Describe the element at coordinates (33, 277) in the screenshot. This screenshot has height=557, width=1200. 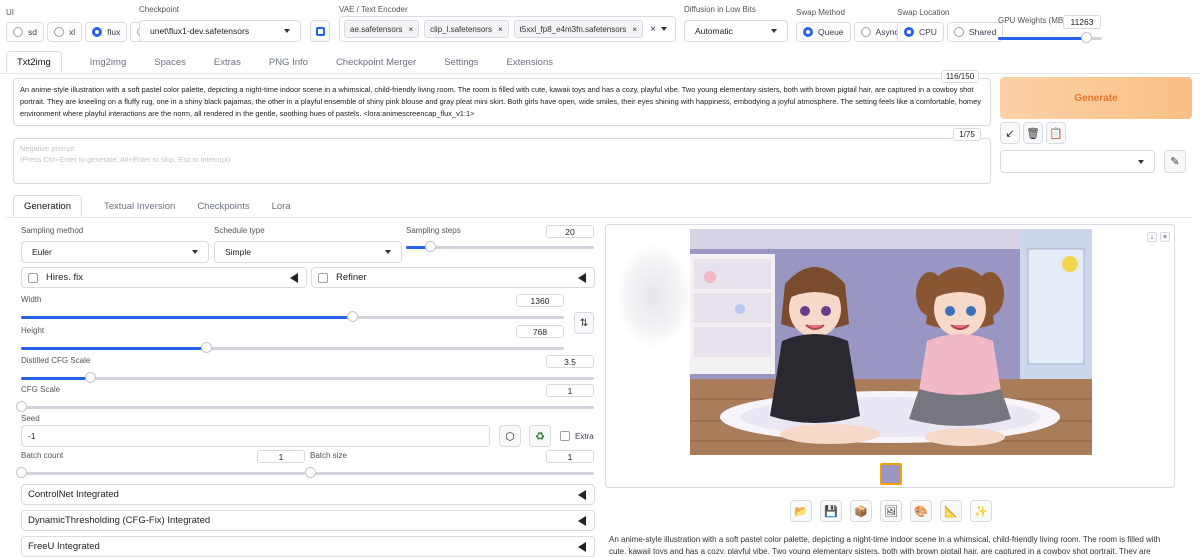
I see `hires-fix-checkbox` at that location.